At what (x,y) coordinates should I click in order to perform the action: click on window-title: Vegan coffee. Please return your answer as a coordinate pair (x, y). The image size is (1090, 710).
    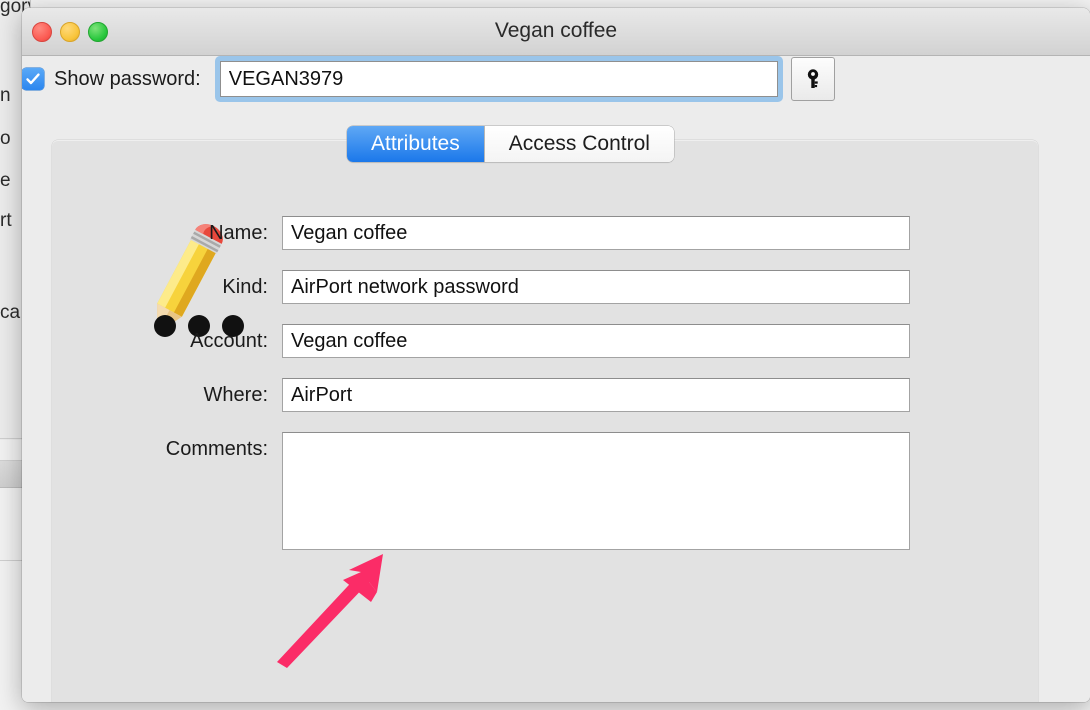
    Looking at the image, I should click on (556, 30).